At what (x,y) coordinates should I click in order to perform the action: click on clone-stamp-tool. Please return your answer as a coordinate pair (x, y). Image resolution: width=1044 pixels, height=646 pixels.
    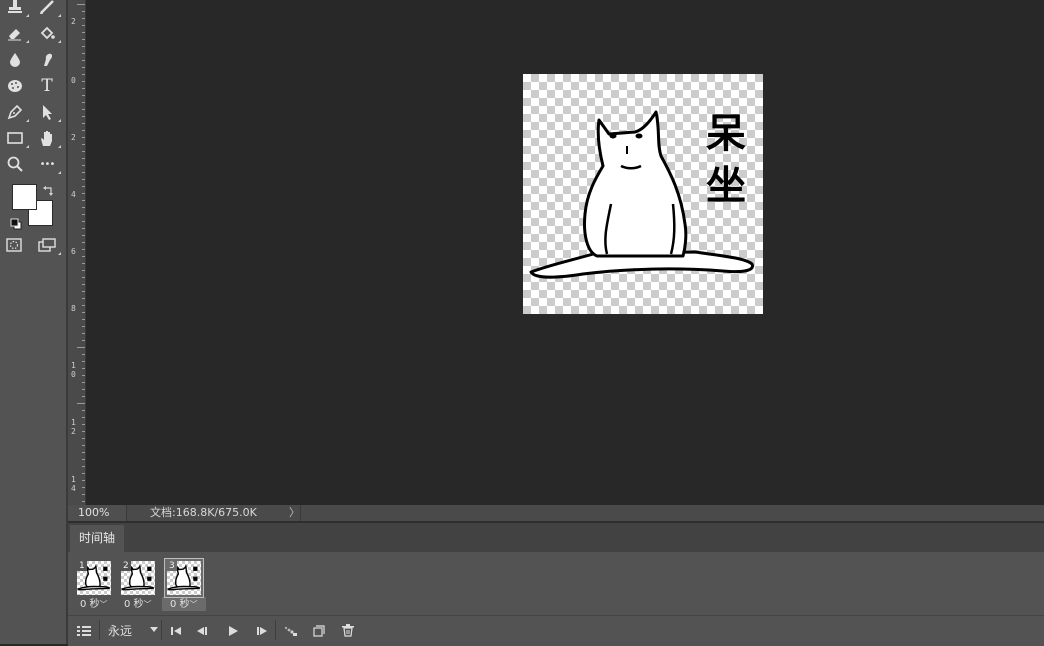
    Looking at the image, I should click on (16, 9).